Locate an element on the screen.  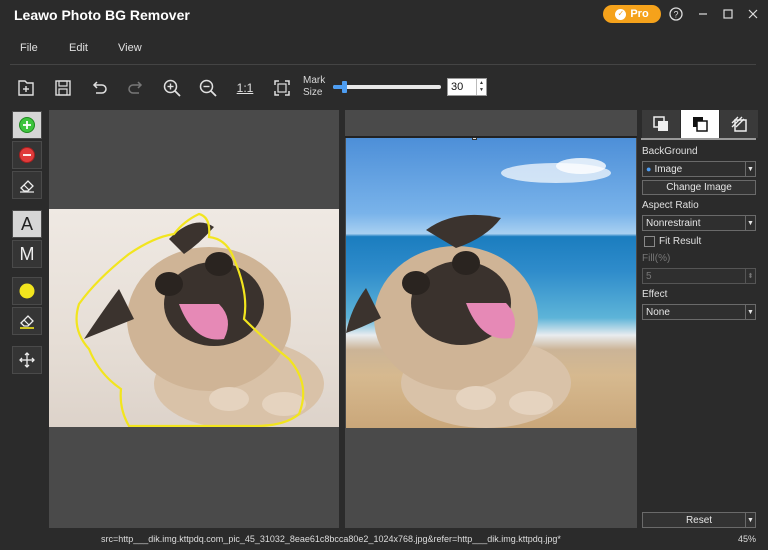
app-title: Leawo Photo BG Remover is located at coordinates (102, 15).